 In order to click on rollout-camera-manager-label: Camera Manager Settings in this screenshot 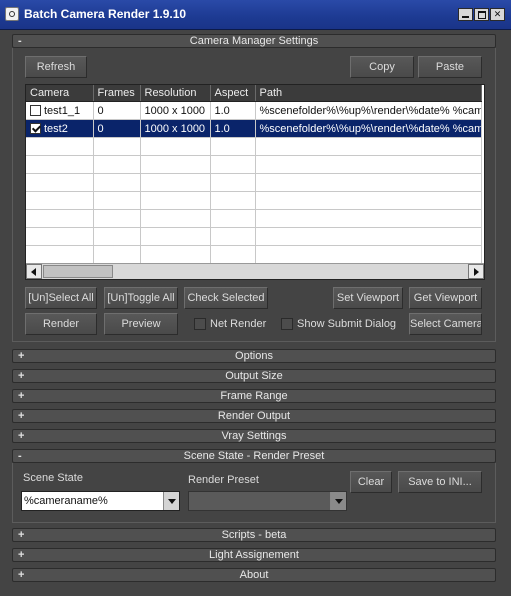, I will do `click(254, 41)`.